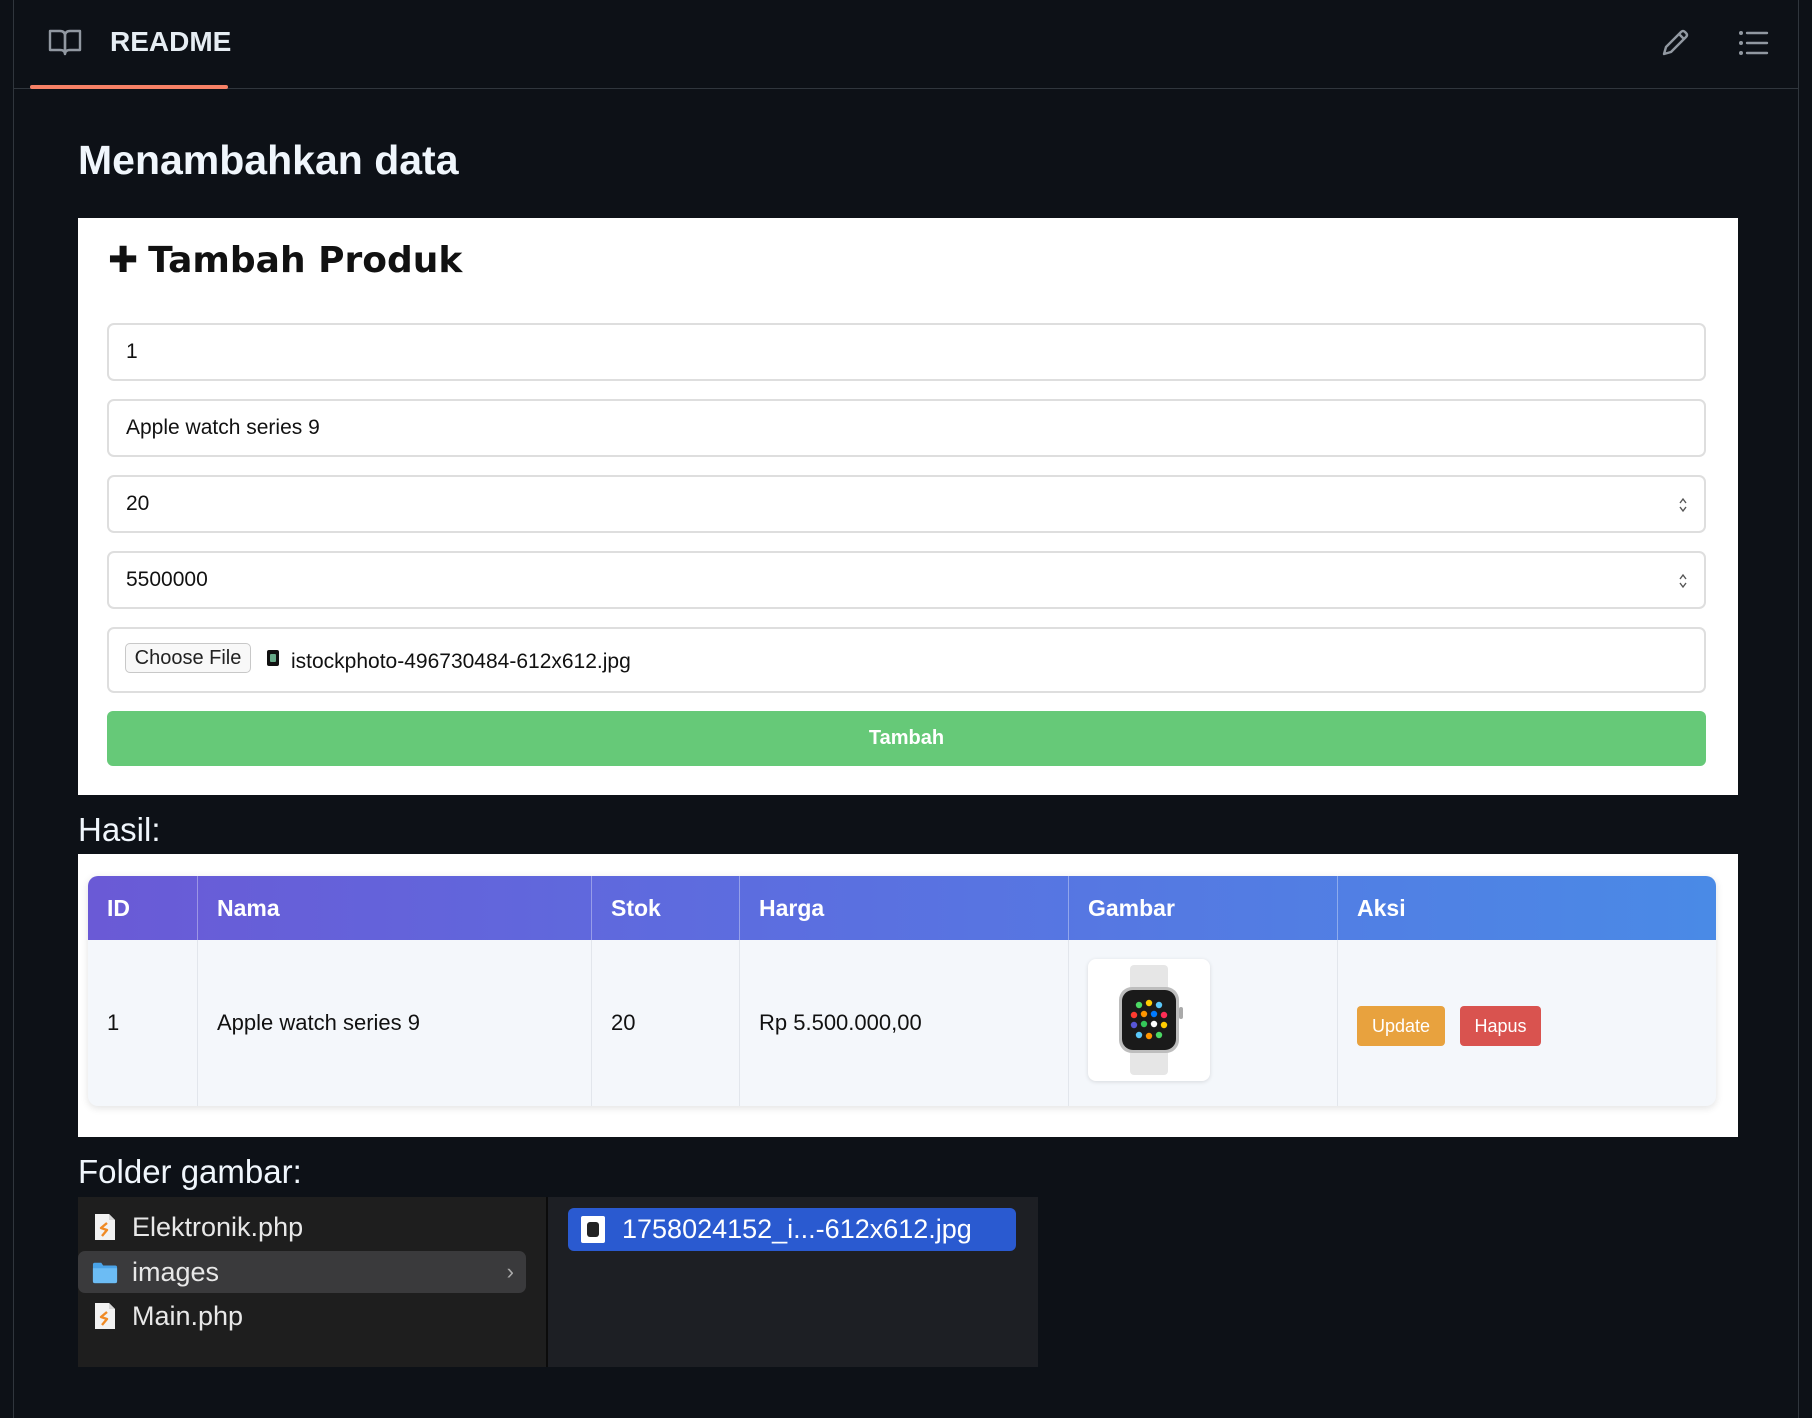 This screenshot has width=1812, height=1418. What do you see at coordinates (302, 1272) in the screenshot?
I see `finder-item-selected: images ›` at bounding box center [302, 1272].